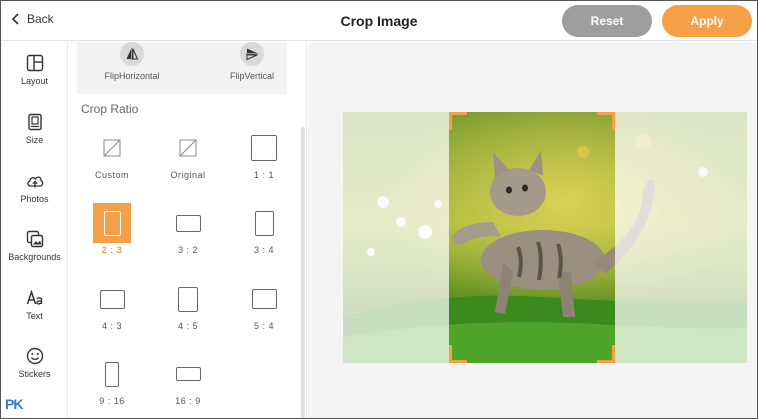 The image size is (758, 419). What do you see at coordinates (34, 140) in the screenshot?
I see `nav-label-size: Size` at bounding box center [34, 140].